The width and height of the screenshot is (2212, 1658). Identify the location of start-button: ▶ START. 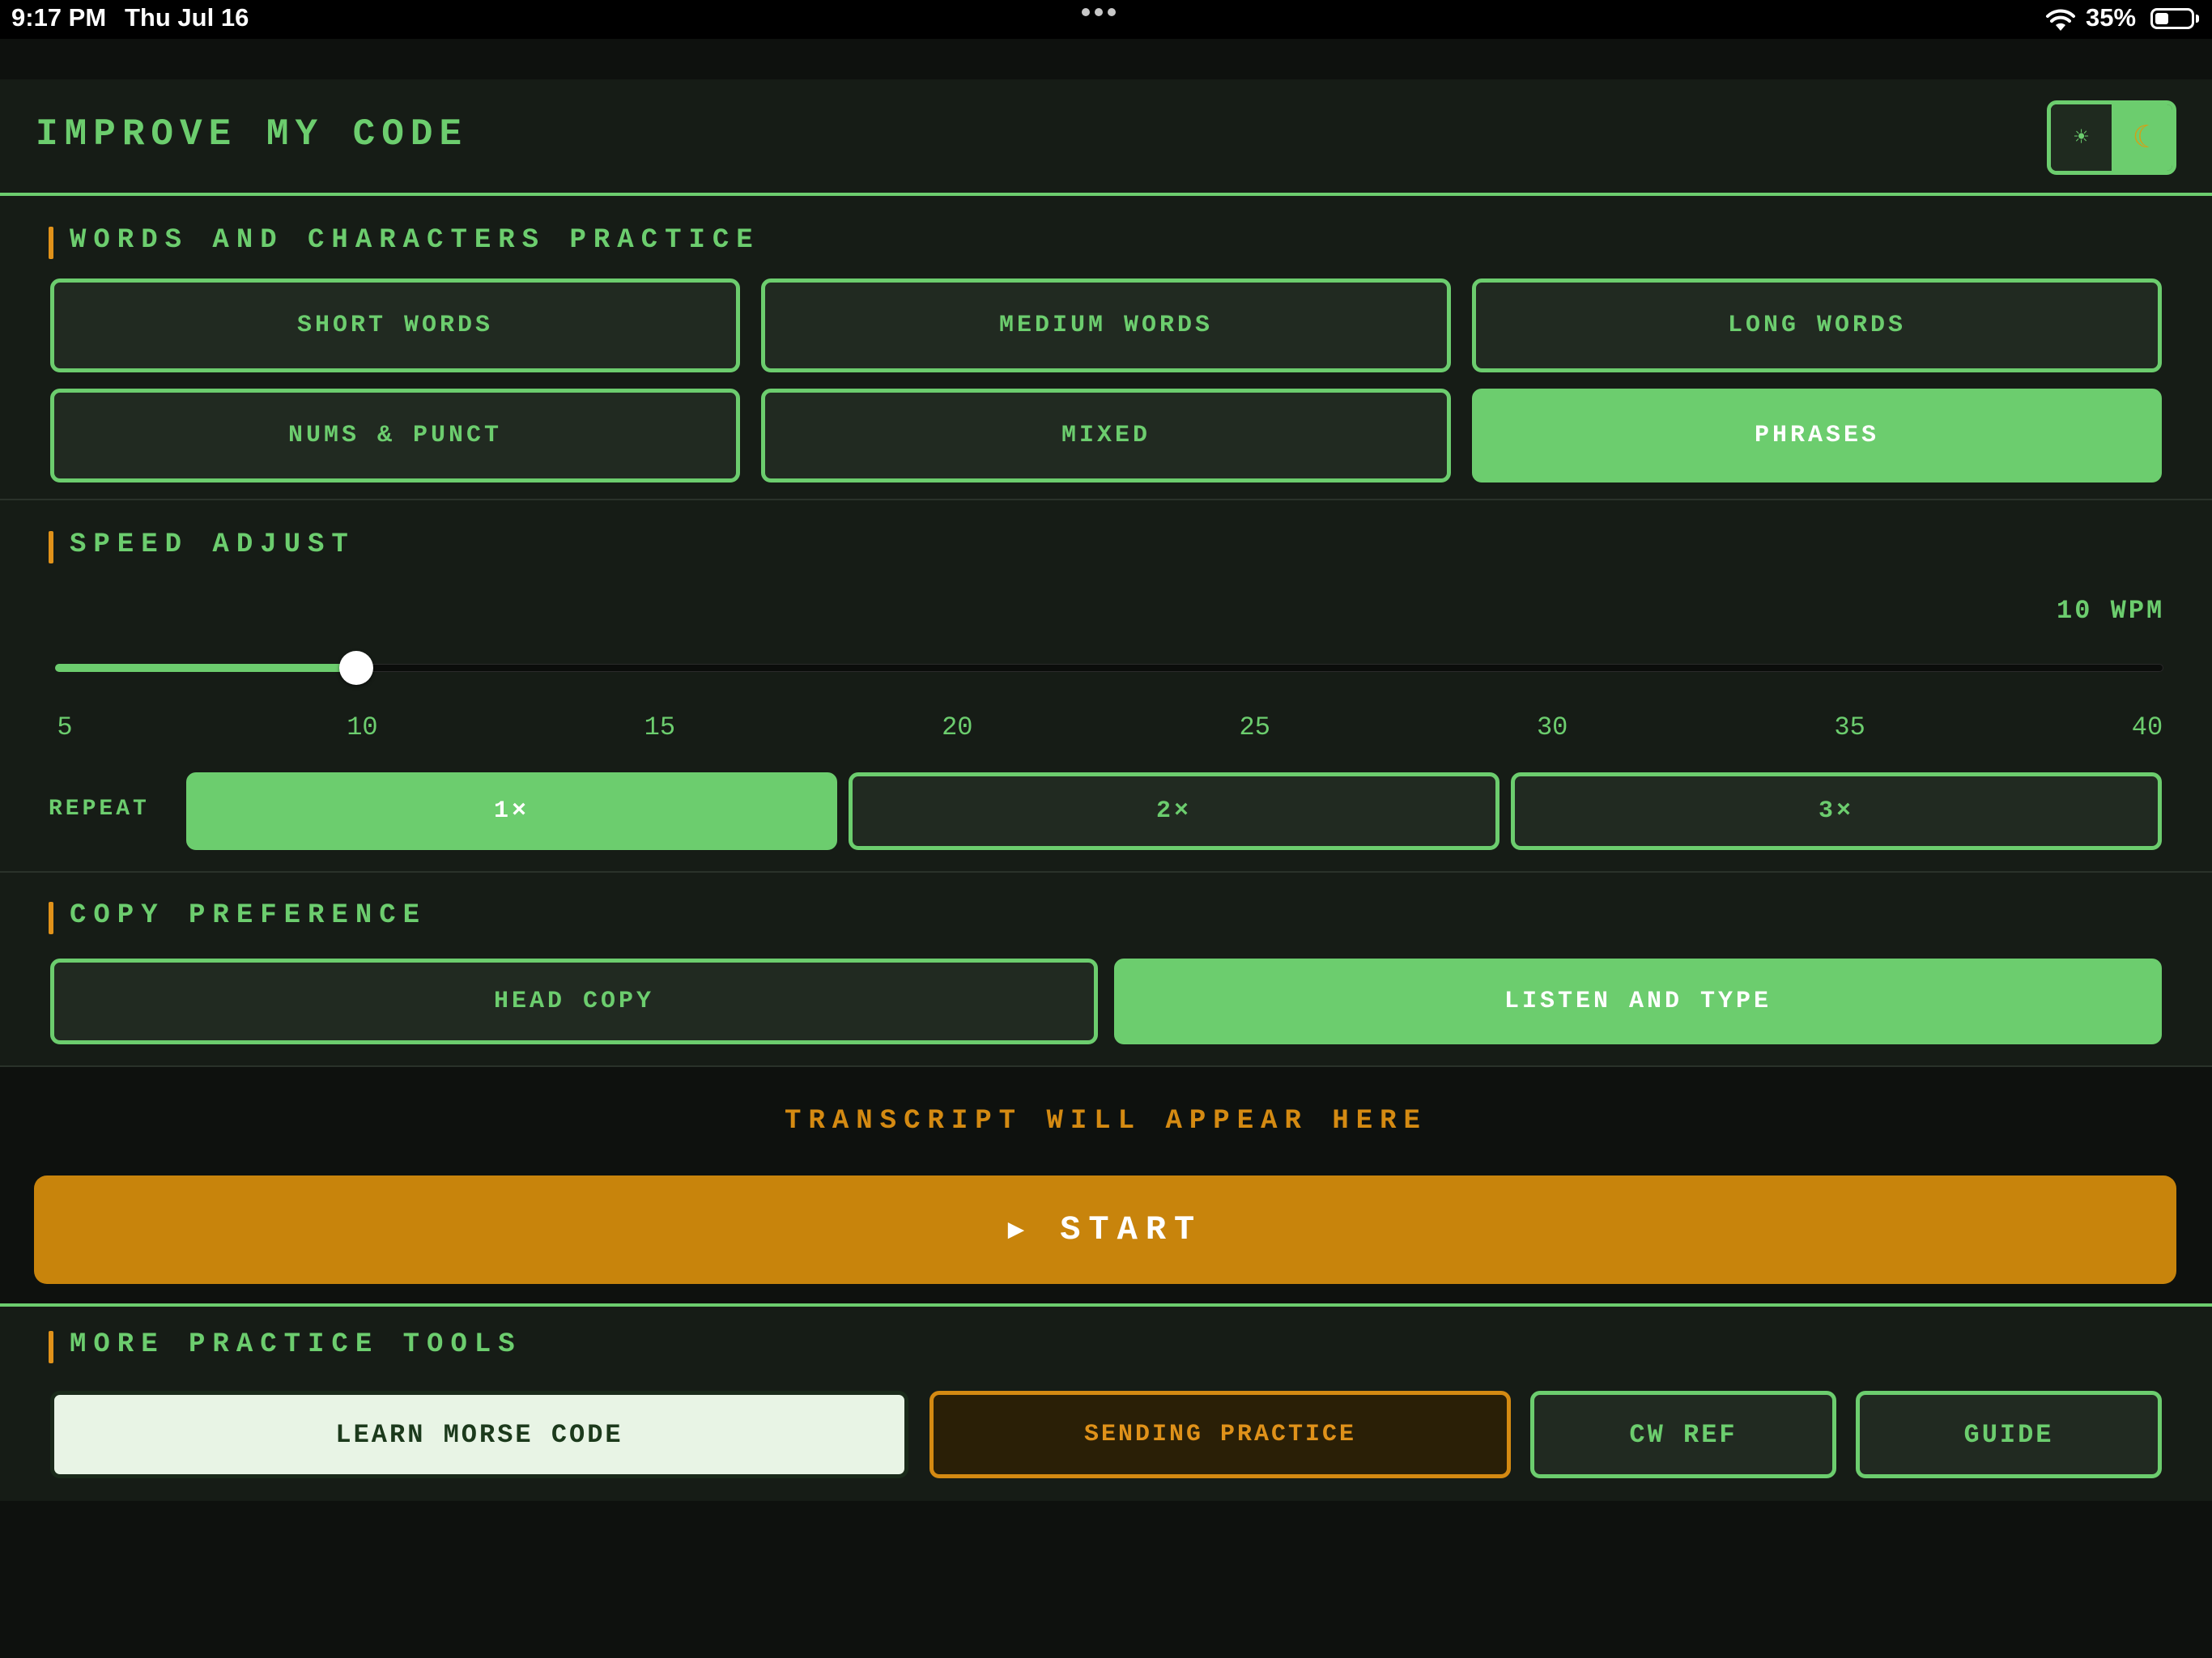
(1105, 1229).